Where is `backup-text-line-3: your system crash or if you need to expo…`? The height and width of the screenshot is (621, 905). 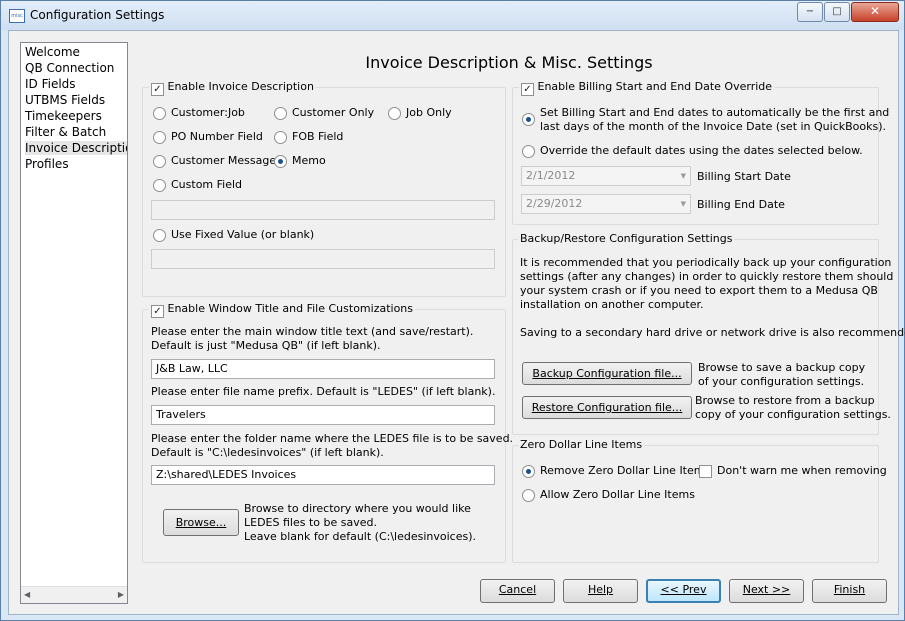 backup-text-line-3: your system crash or if you need to expo… is located at coordinates (699, 290).